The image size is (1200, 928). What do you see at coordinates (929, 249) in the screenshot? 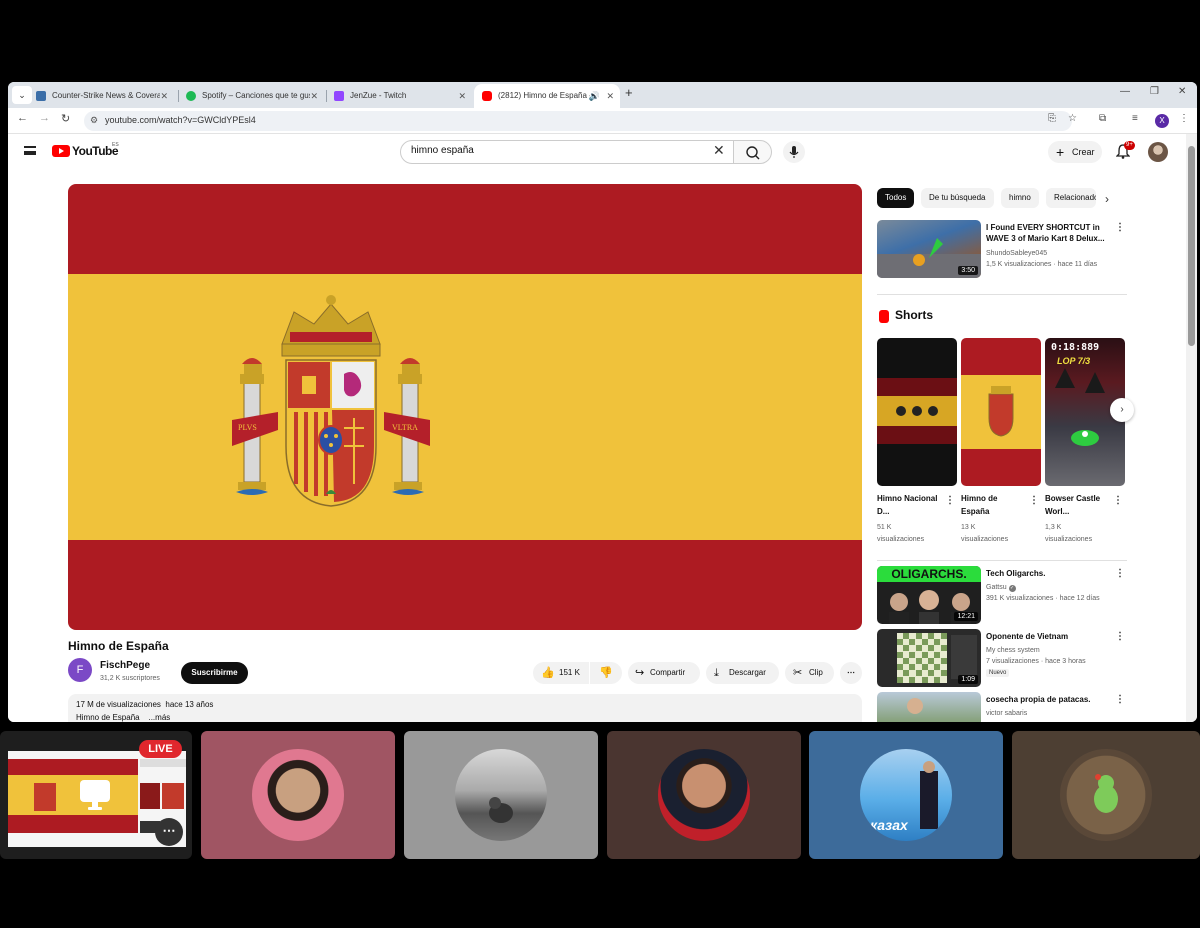
I see `video-thumbnail: 3:50` at bounding box center [929, 249].